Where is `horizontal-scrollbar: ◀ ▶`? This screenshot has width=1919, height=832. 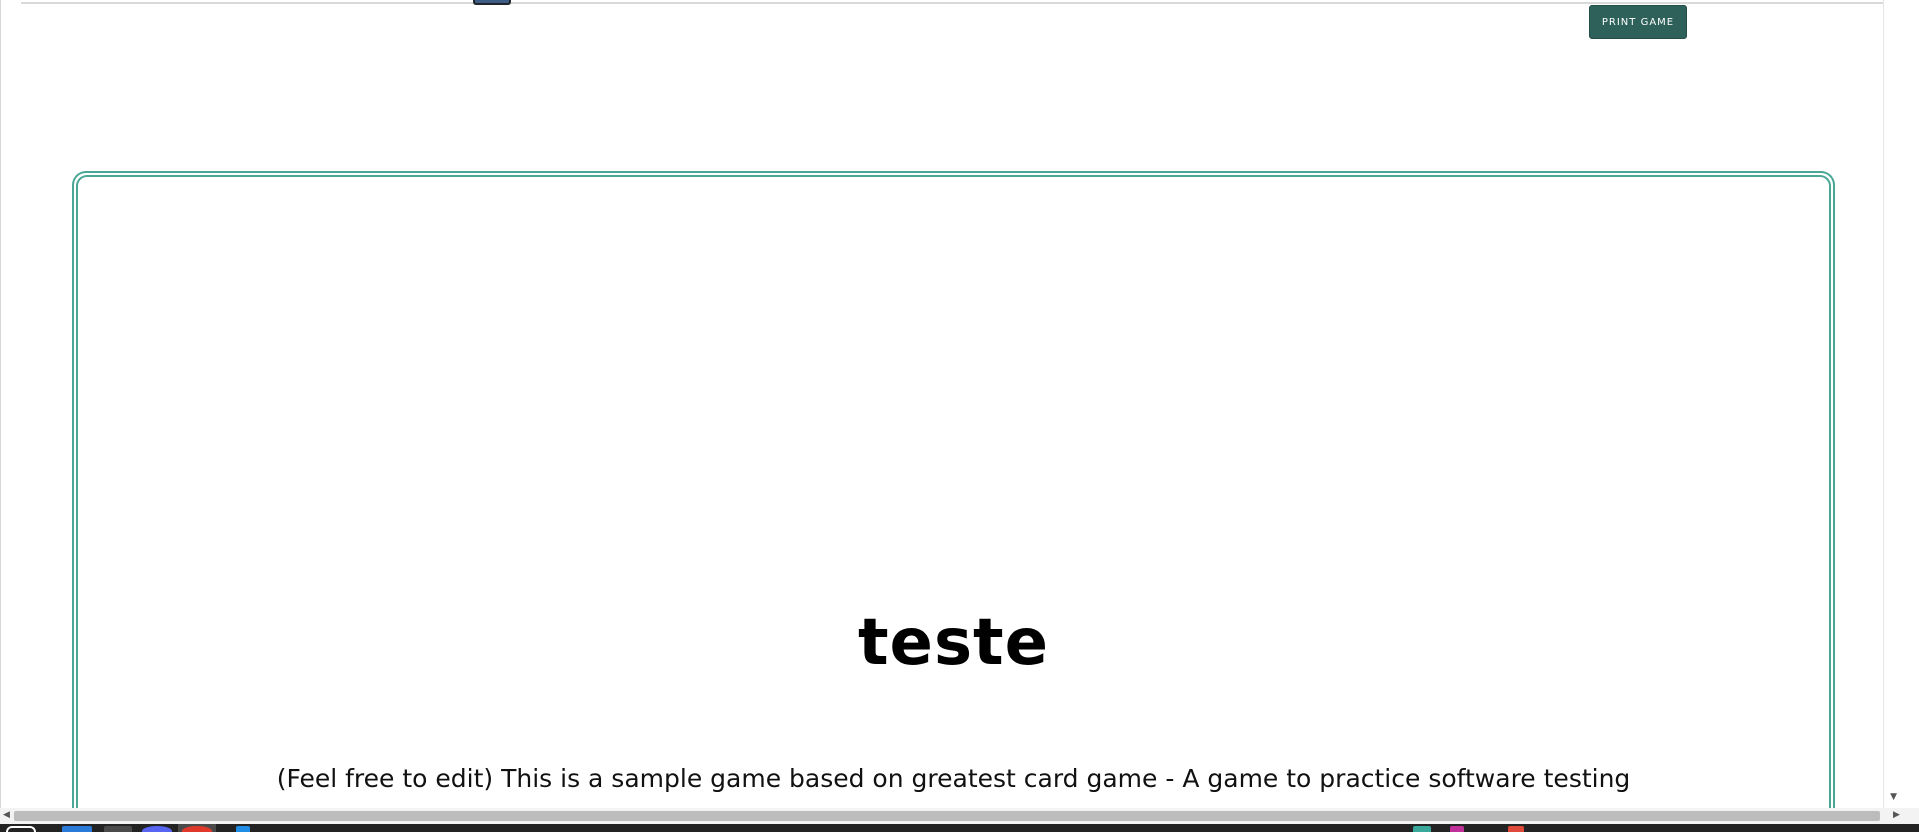
horizontal-scrollbar: ◀ ▶ is located at coordinates (959, 816).